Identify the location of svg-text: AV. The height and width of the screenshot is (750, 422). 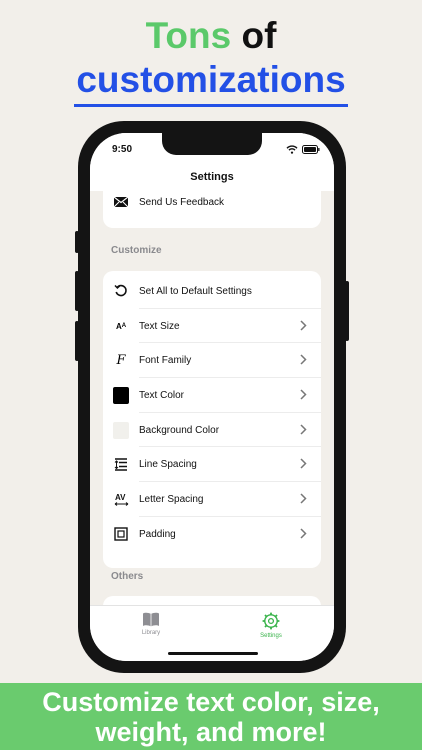
(120, 497).